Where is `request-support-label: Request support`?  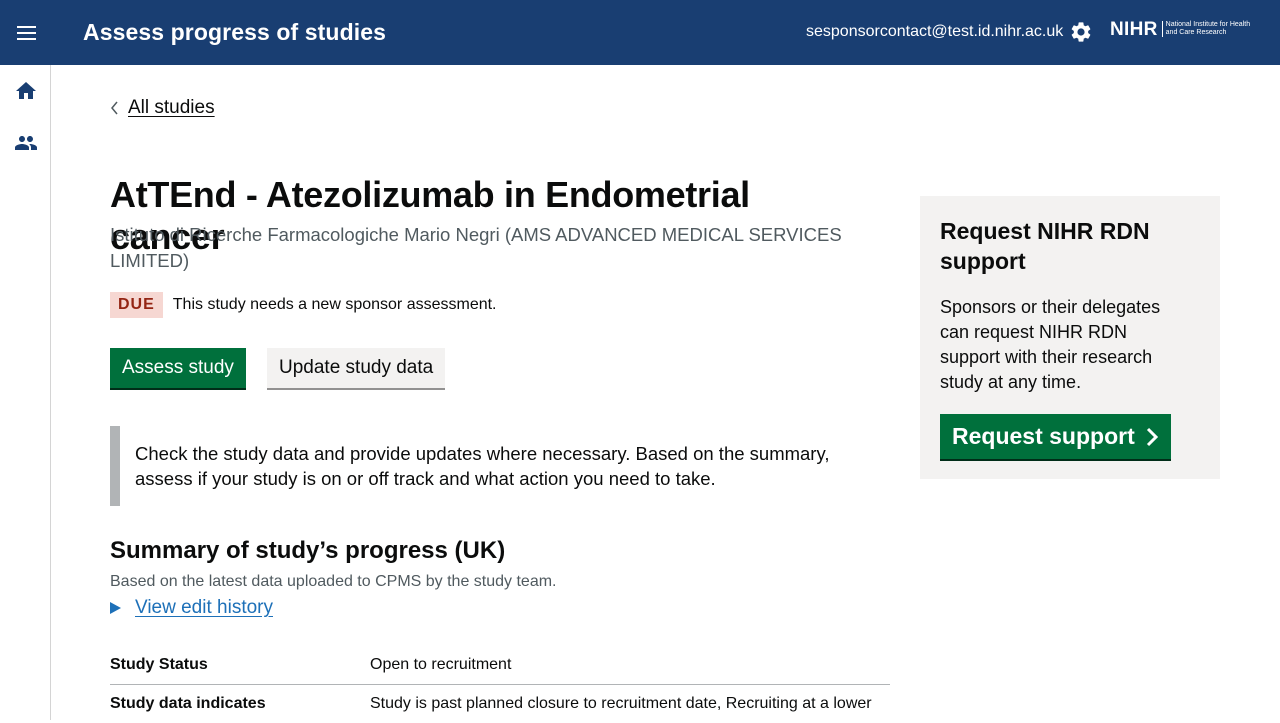
request-support-label: Request support is located at coordinates (1043, 436).